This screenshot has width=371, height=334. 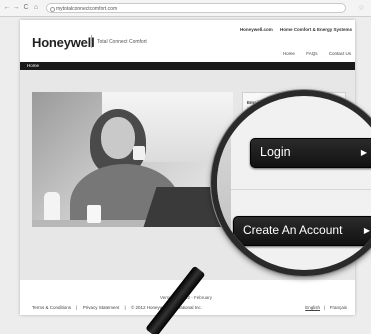 I want to click on footer-terms-link: Terms & Conditions, so click(x=51, y=307).